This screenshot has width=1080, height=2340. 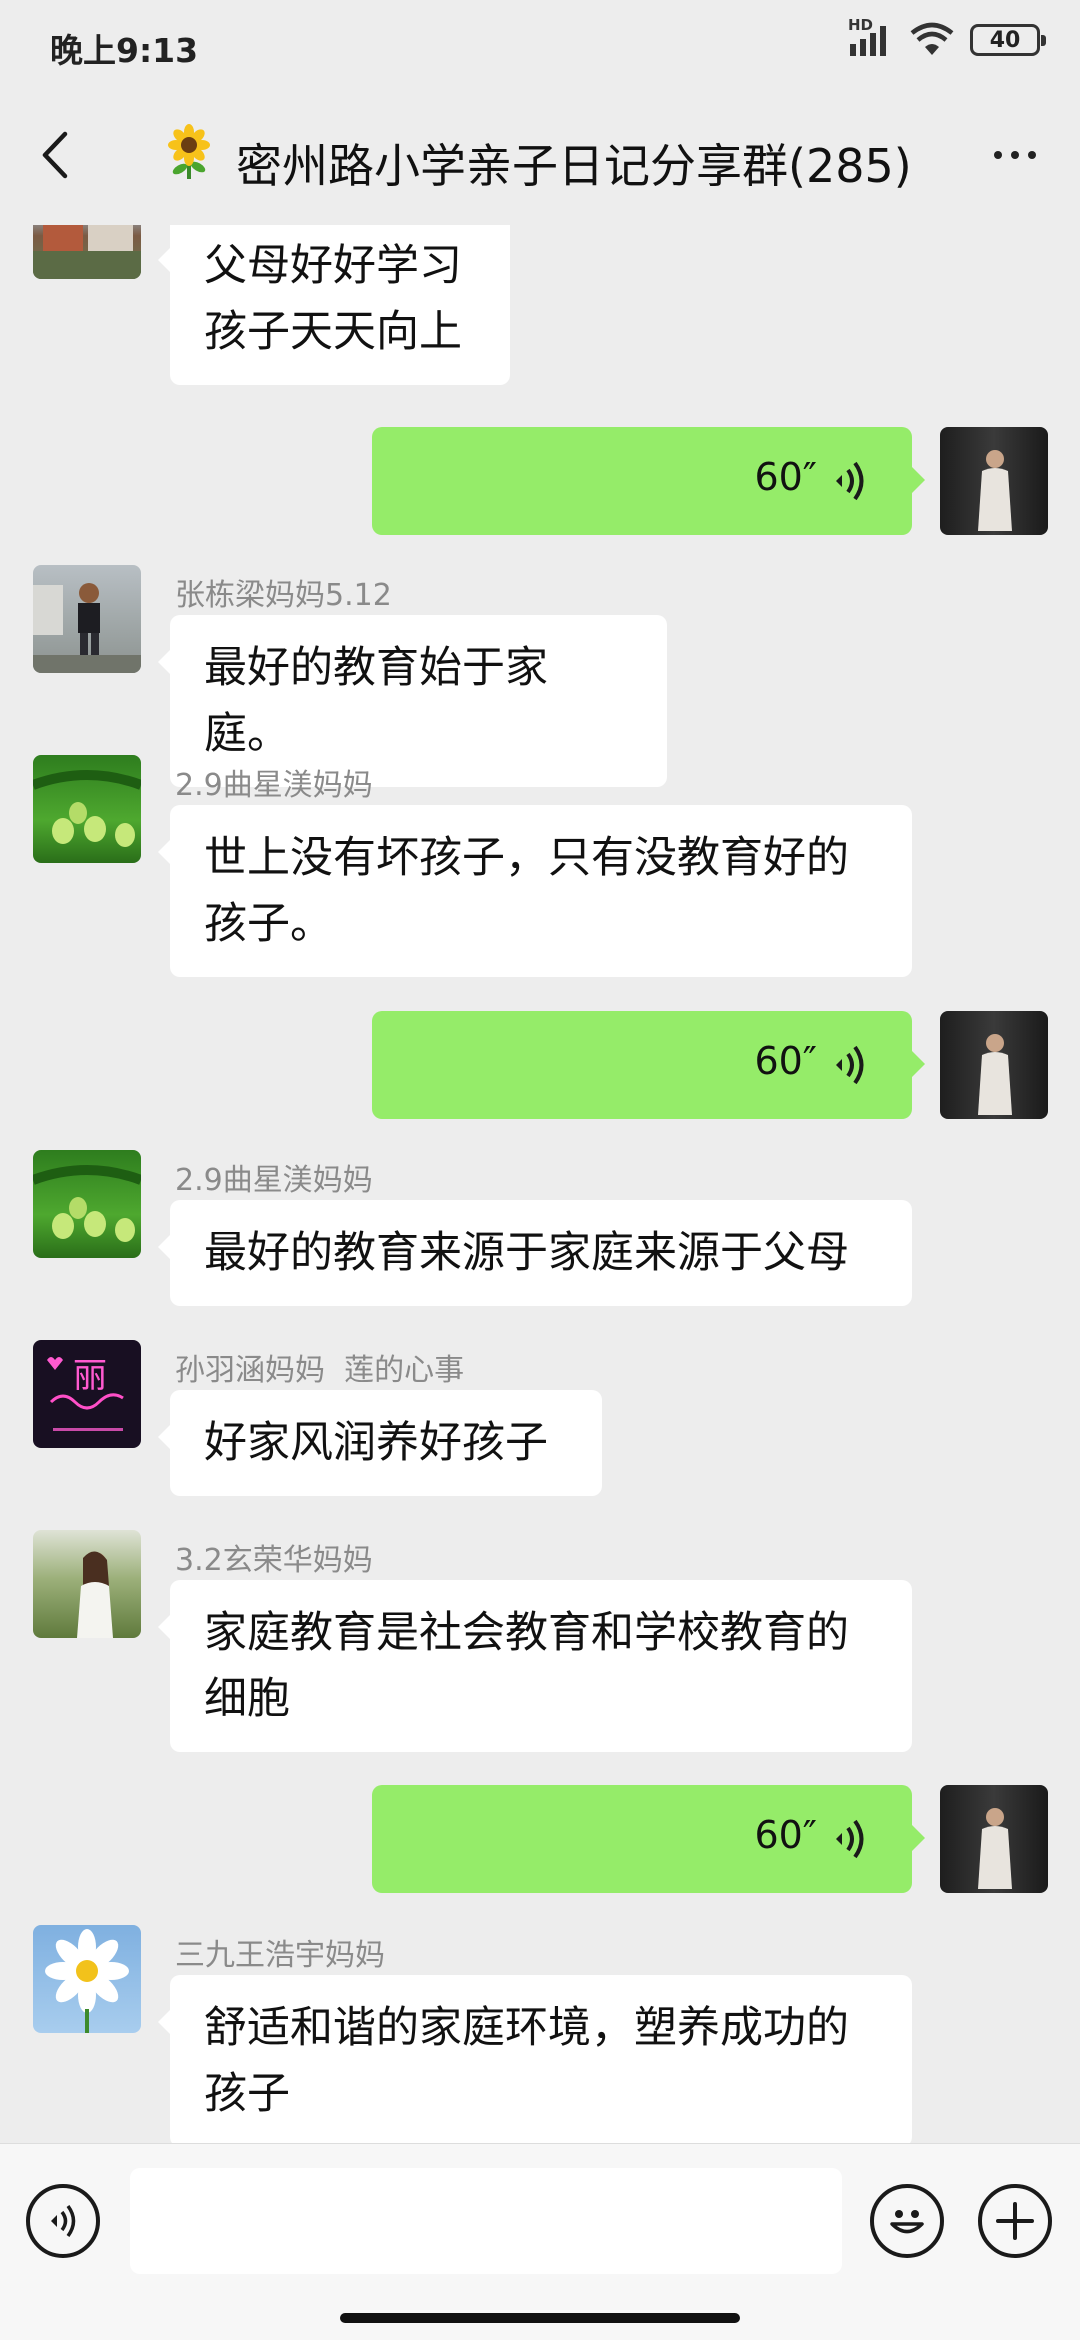 I want to click on emoji-button, so click(x=907, y=2221).